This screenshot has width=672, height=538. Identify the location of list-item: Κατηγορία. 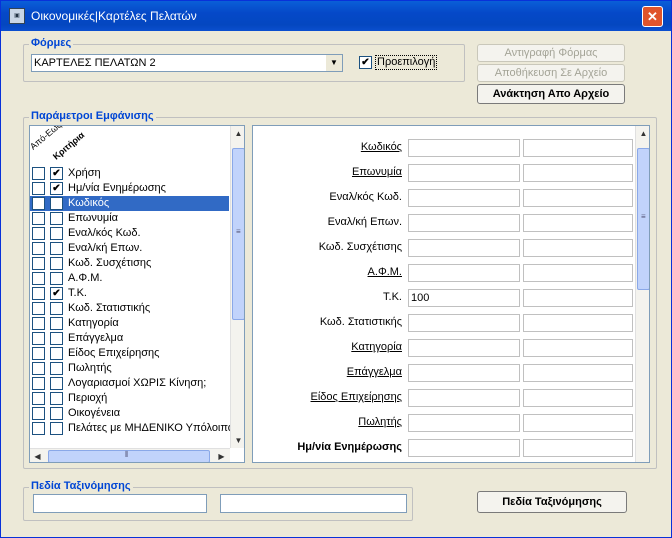
(129, 323).